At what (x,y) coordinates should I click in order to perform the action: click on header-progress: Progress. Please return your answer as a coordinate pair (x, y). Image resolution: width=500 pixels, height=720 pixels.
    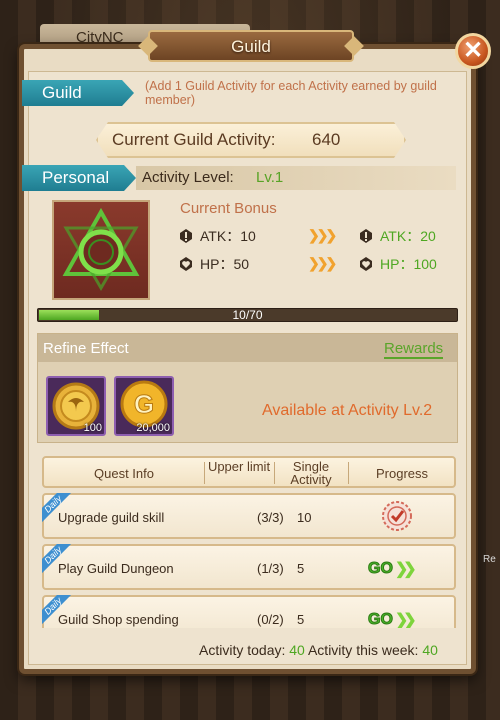
    Looking at the image, I should click on (402, 473).